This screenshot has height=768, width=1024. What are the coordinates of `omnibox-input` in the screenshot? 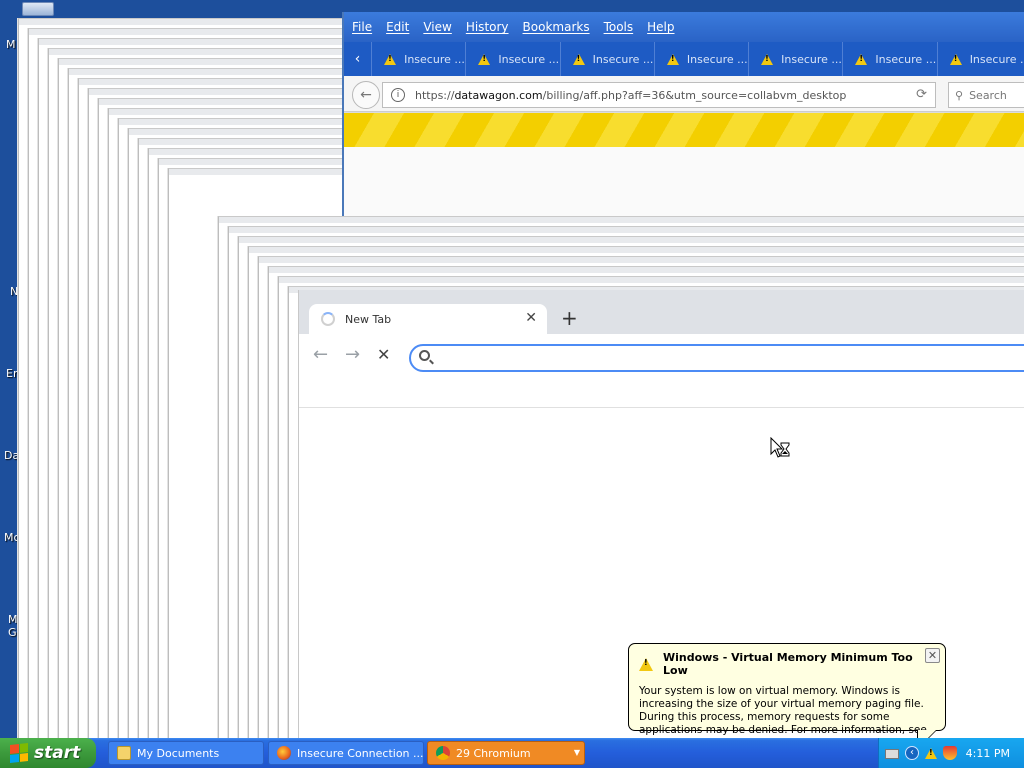 It's located at (716, 358).